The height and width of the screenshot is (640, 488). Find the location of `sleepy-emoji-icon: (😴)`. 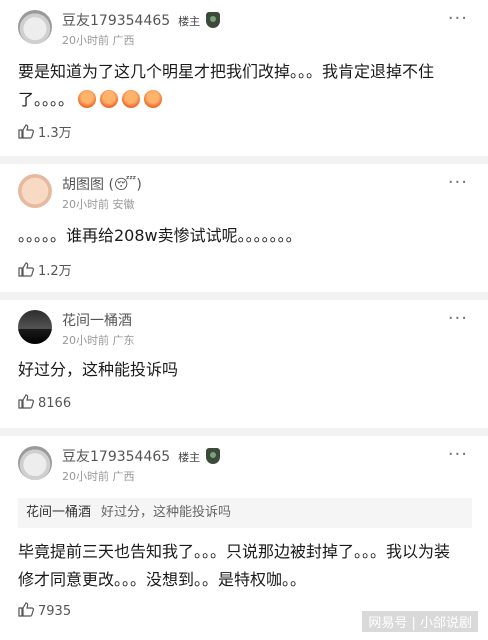

sleepy-emoji-icon: (😴) is located at coordinates (125, 185).